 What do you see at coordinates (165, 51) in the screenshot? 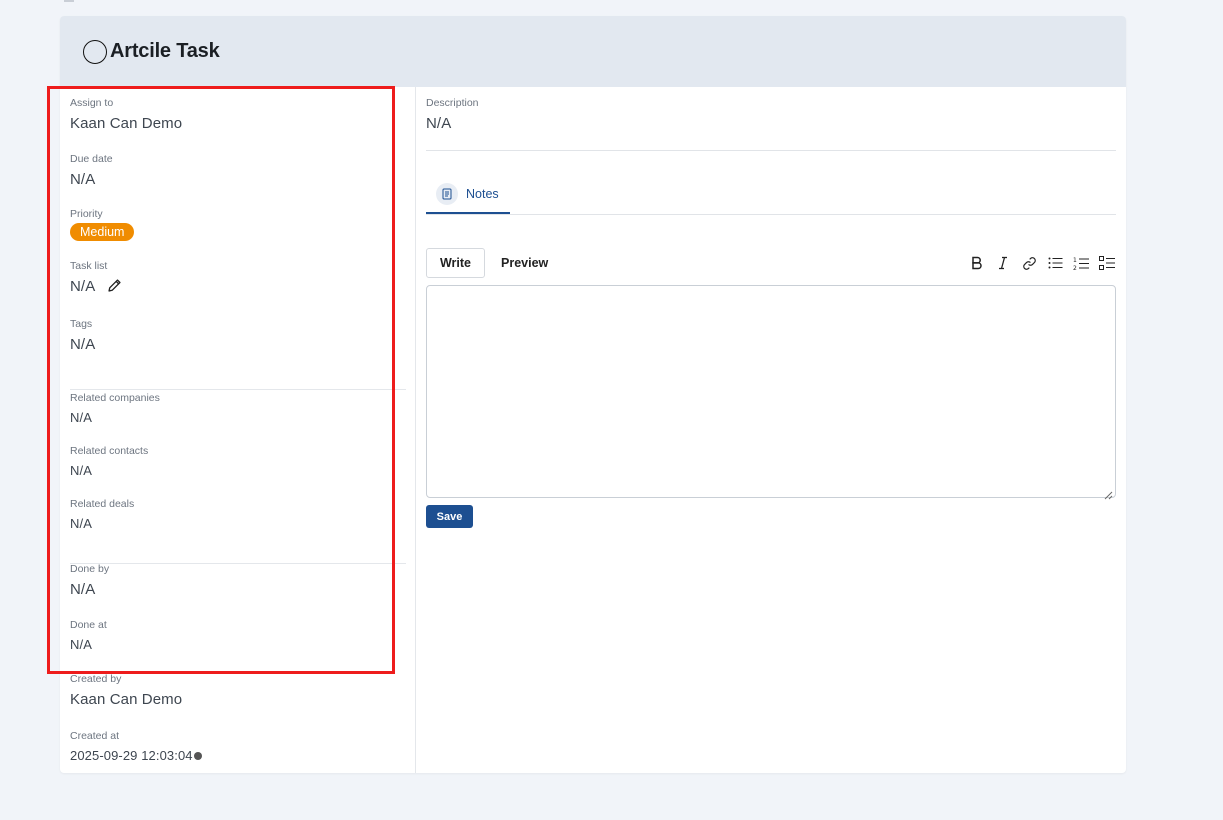
I see `task-title: Artcile Task` at bounding box center [165, 51].